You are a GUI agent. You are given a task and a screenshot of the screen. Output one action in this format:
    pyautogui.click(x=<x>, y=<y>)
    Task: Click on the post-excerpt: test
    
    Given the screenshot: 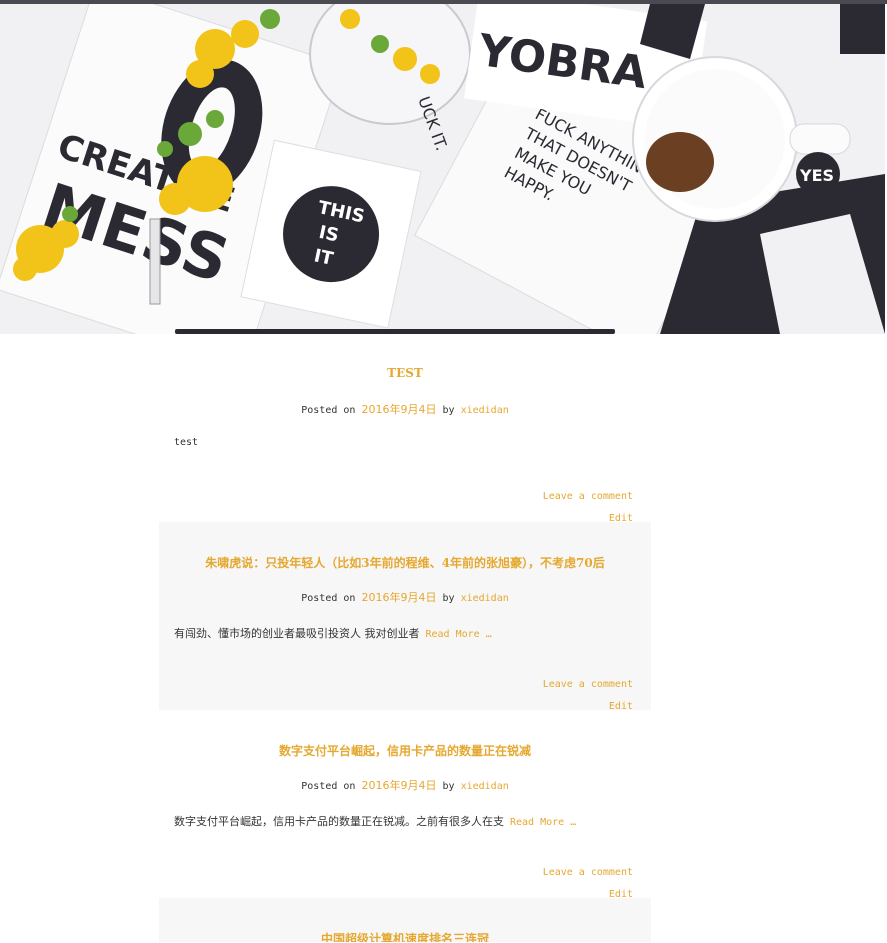 What is the action you would take?
    pyautogui.click(x=186, y=442)
    